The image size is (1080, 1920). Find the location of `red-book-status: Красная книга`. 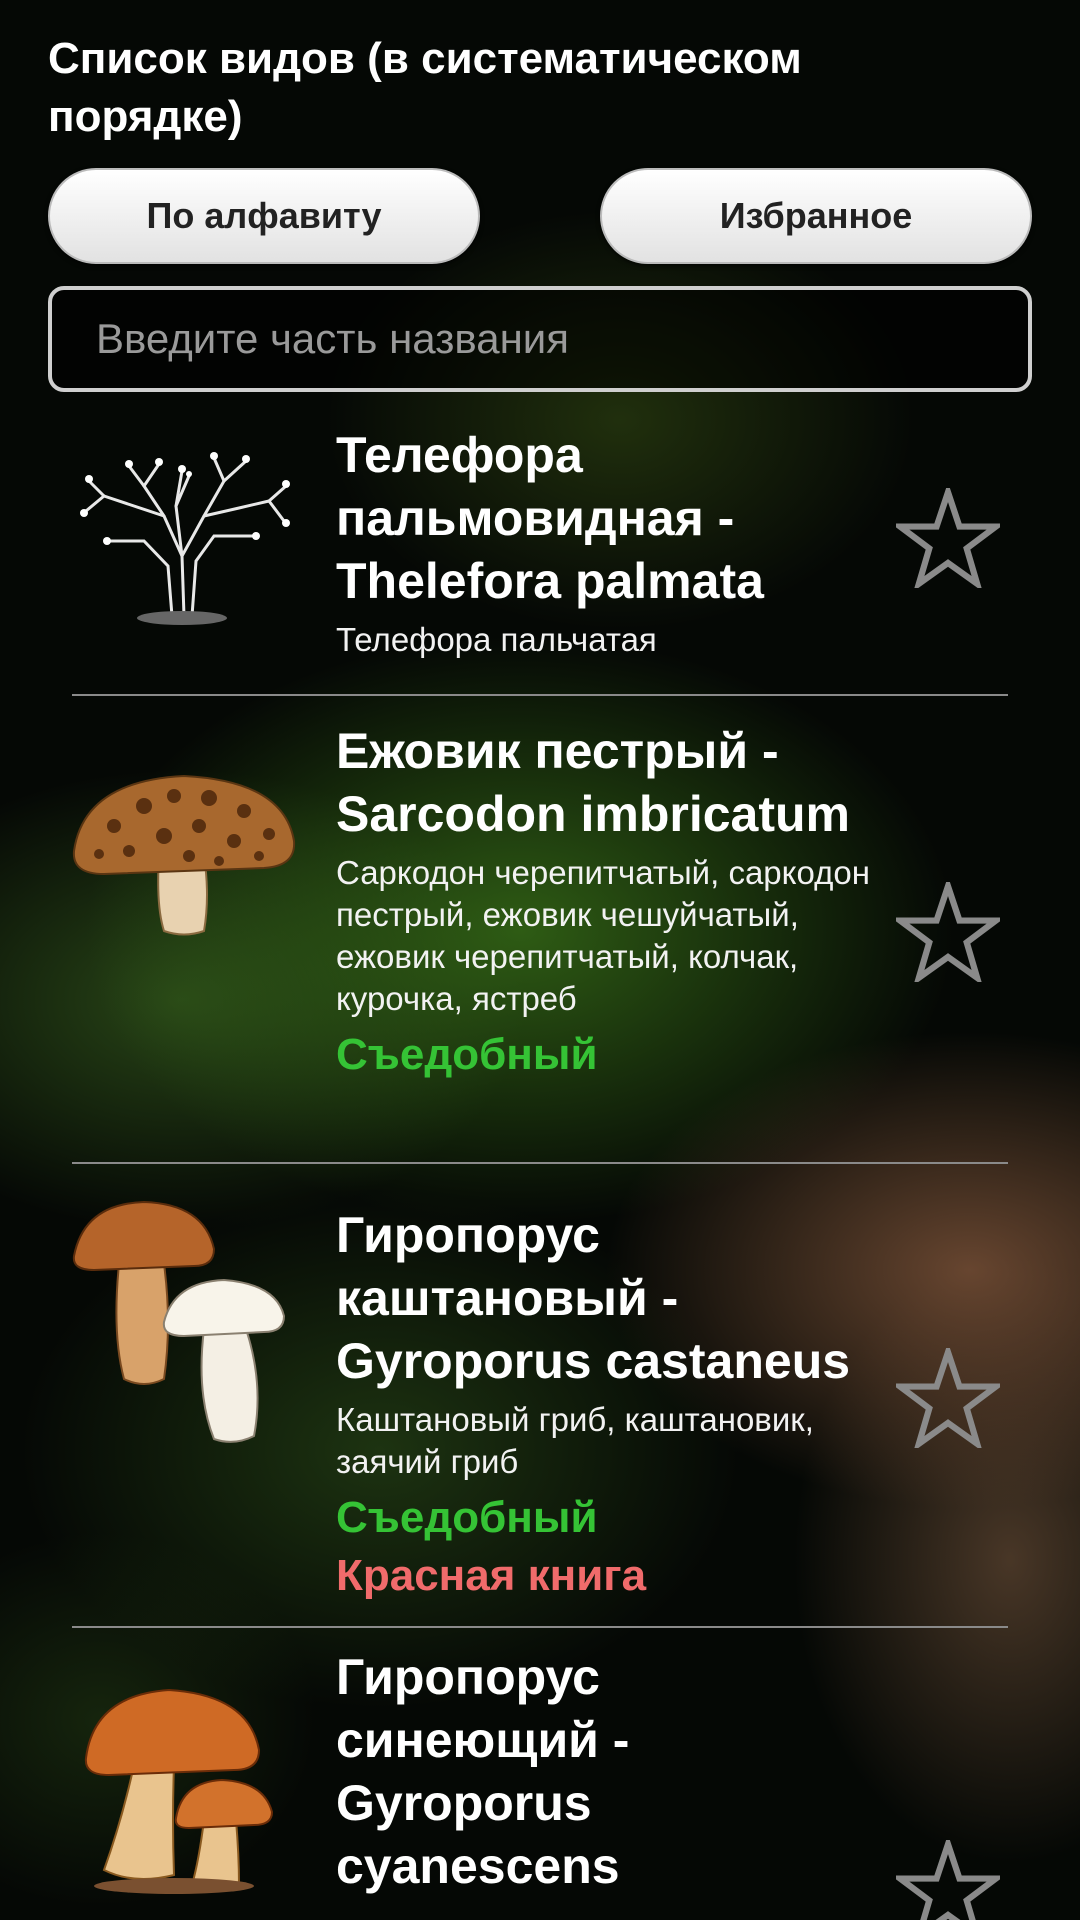

red-book-status: Красная книга is located at coordinates (491, 1575).